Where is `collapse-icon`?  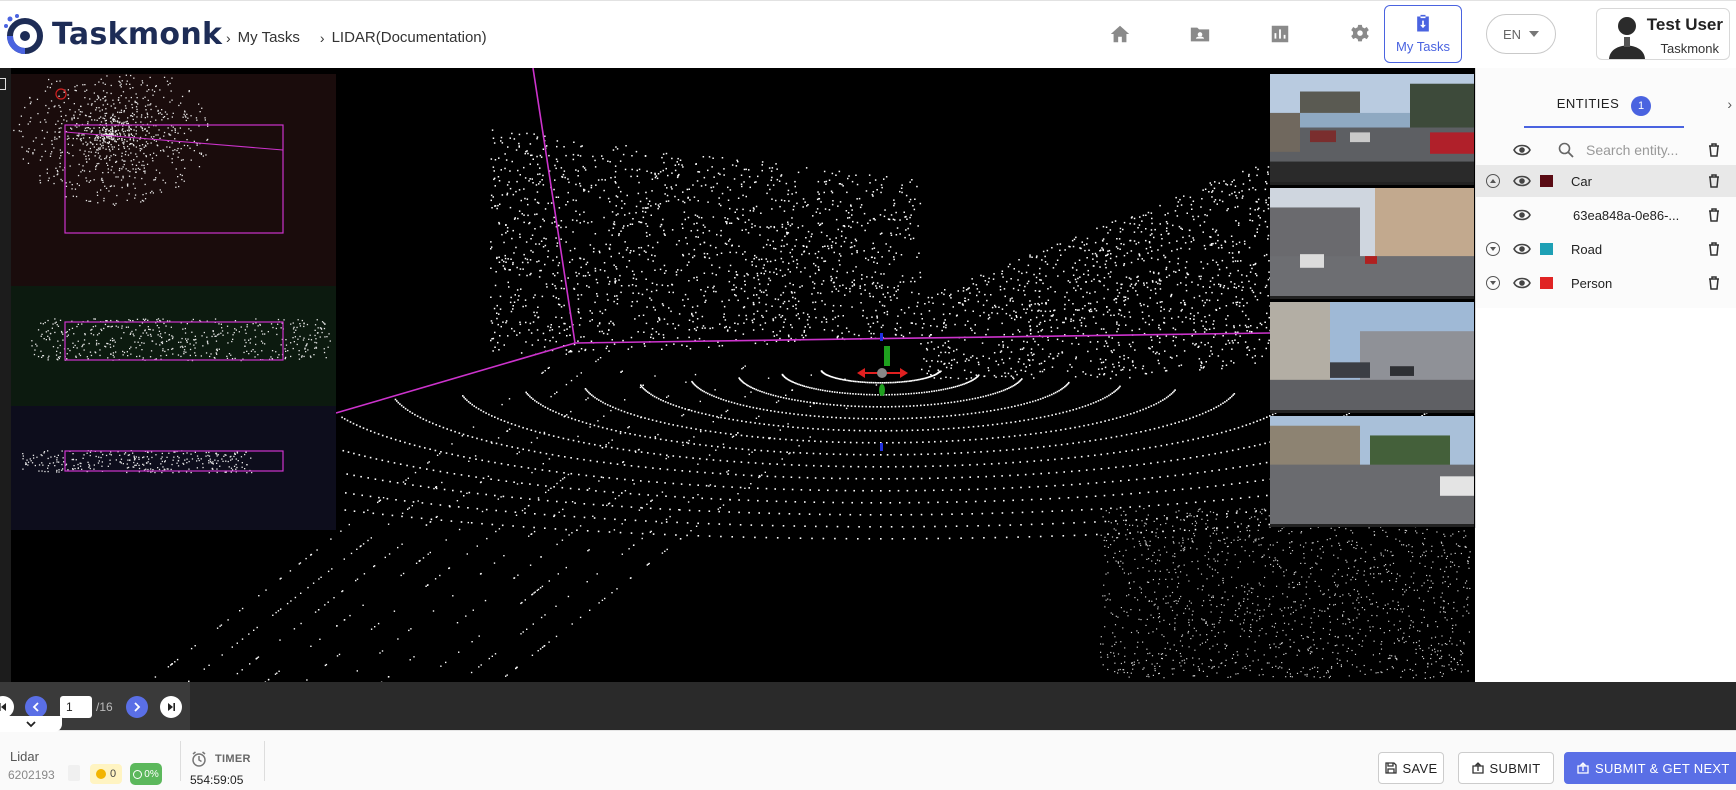
collapse-icon is located at coordinates (1493, 181).